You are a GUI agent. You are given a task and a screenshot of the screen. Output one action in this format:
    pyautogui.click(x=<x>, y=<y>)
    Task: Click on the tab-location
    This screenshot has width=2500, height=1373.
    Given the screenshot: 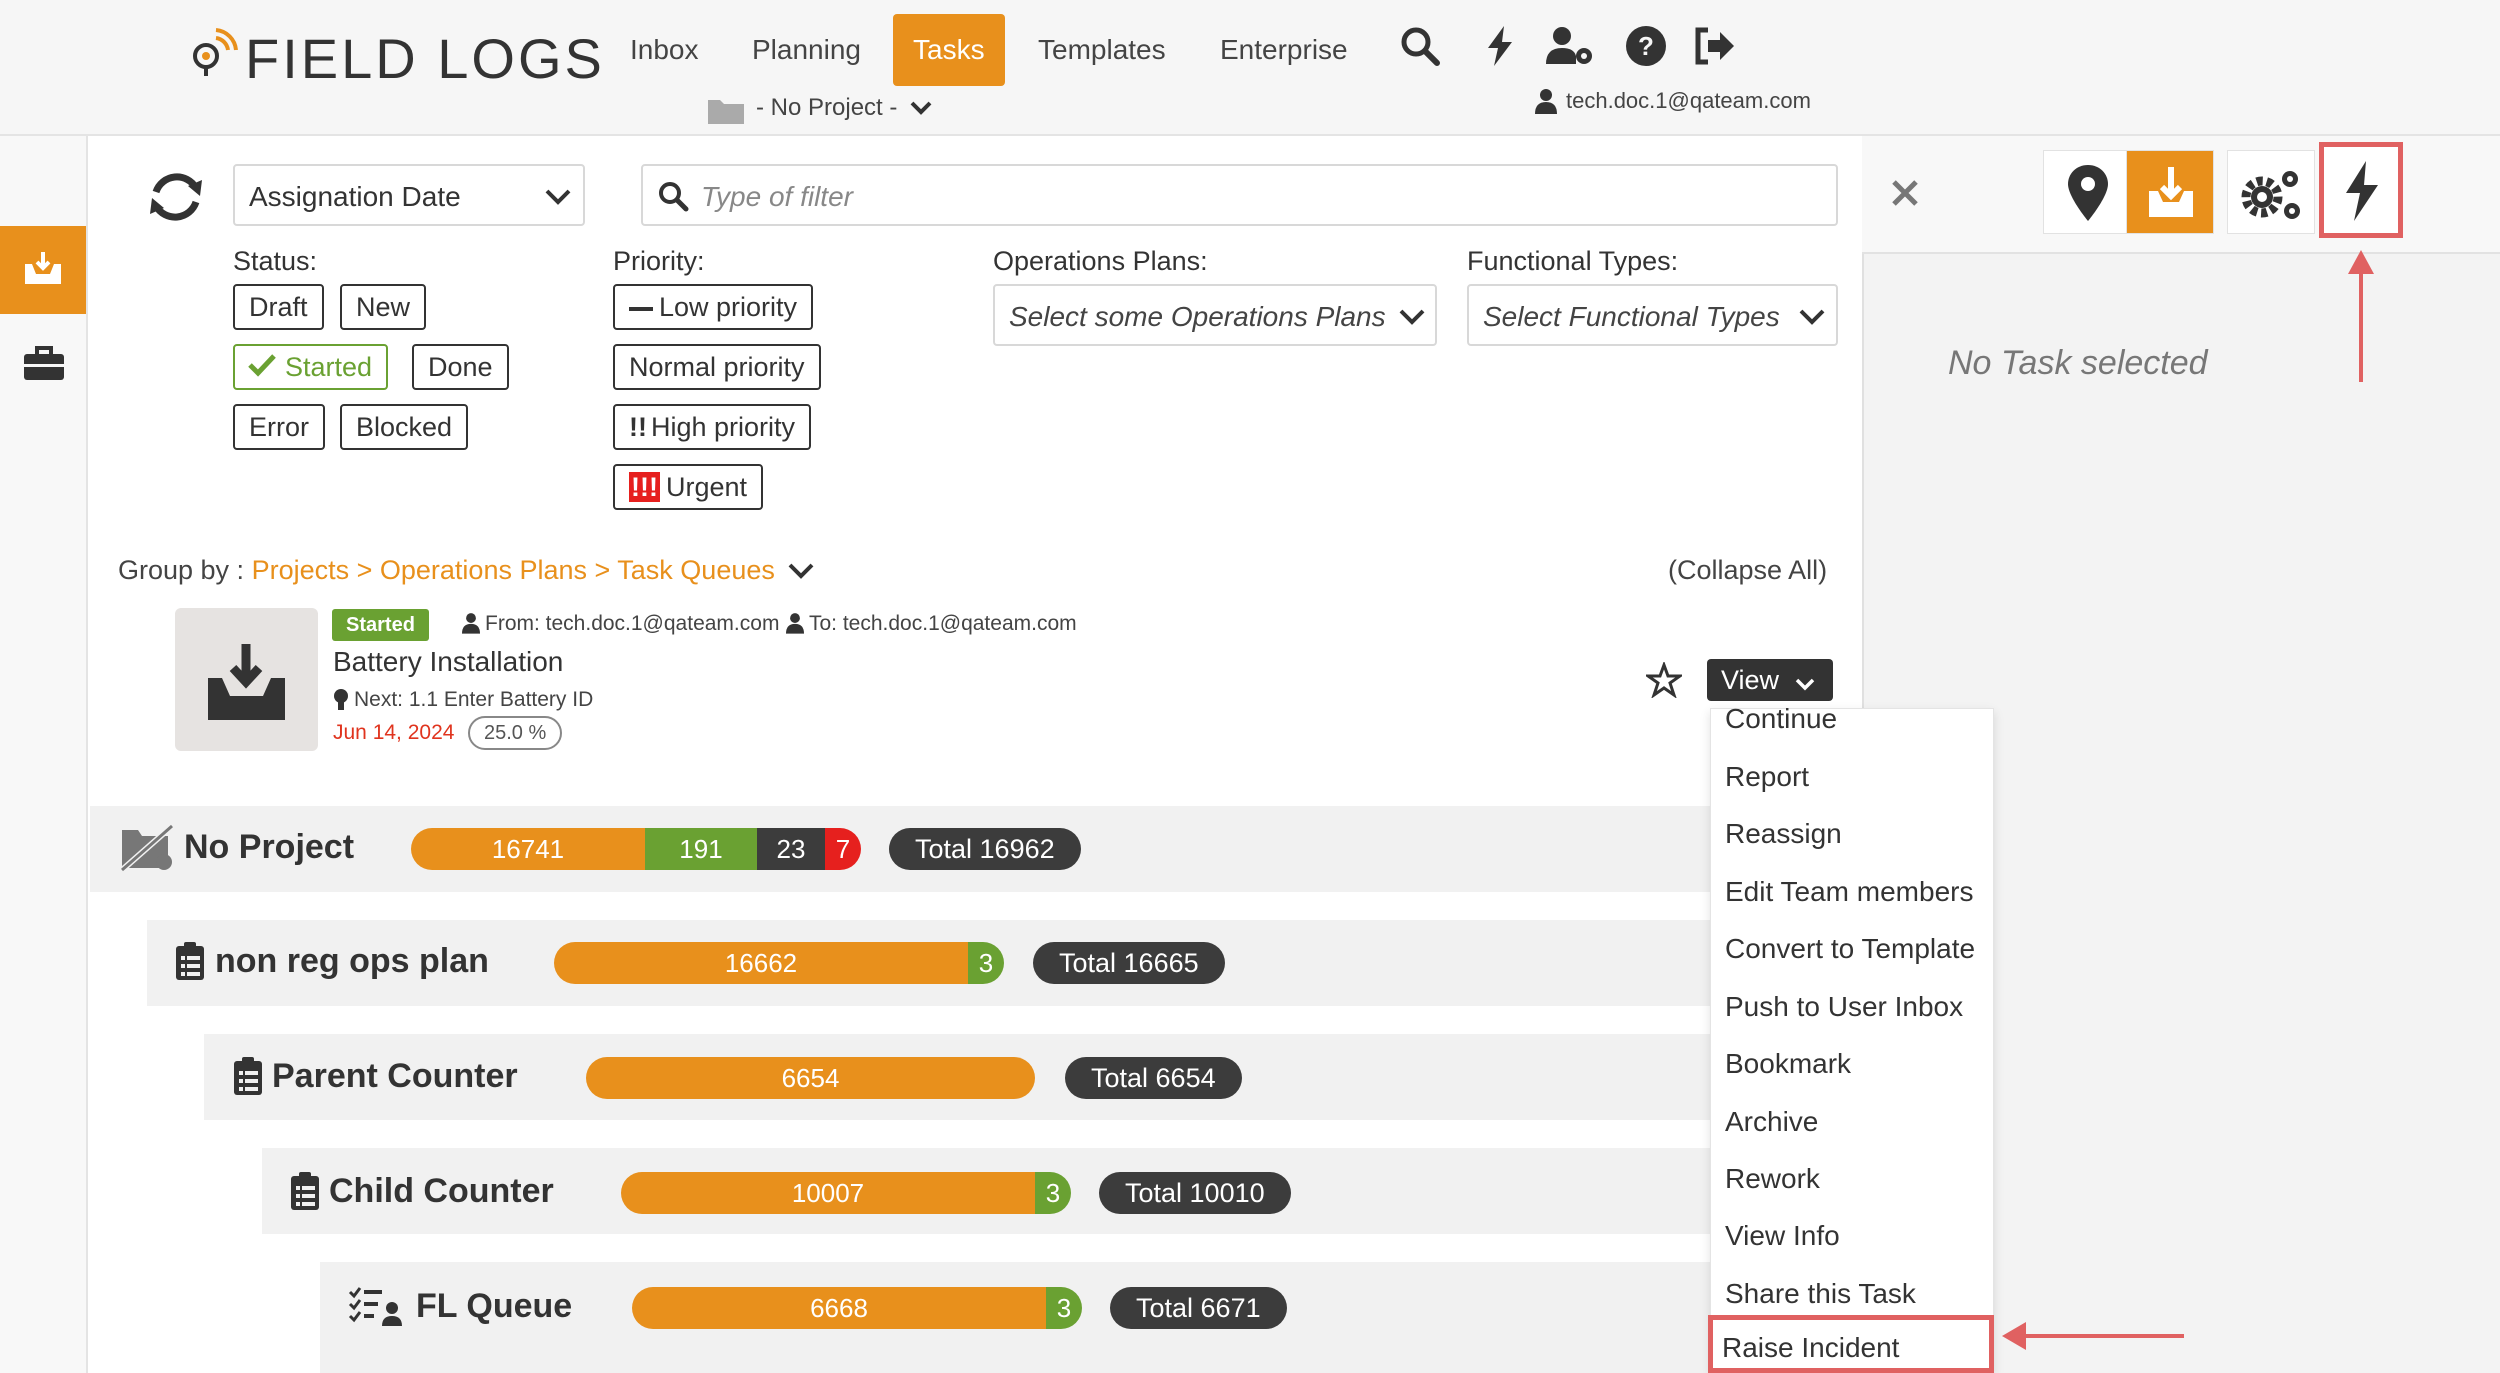 What is the action you would take?
    pyautogui.click(x=2087, y=192)
    